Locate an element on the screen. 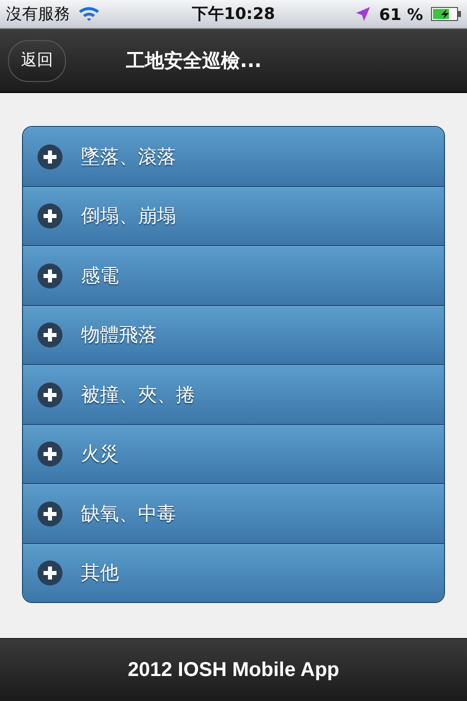 The width and height of the screenshot is (467, 701). category-item: 物體飛落 is located at coordinates (233, 335).